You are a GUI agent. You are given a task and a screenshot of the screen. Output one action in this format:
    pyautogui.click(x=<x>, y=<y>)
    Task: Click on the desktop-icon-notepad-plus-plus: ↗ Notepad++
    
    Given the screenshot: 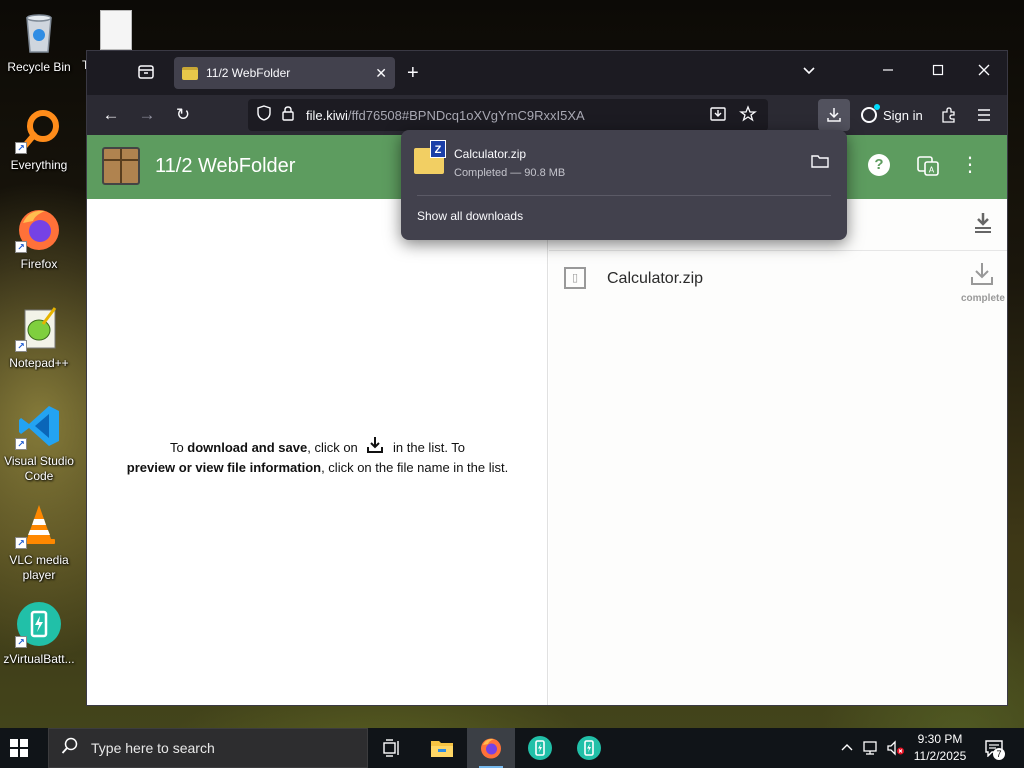 What is the action you would take?
    pyautogui.click(x=39, y=337)
    